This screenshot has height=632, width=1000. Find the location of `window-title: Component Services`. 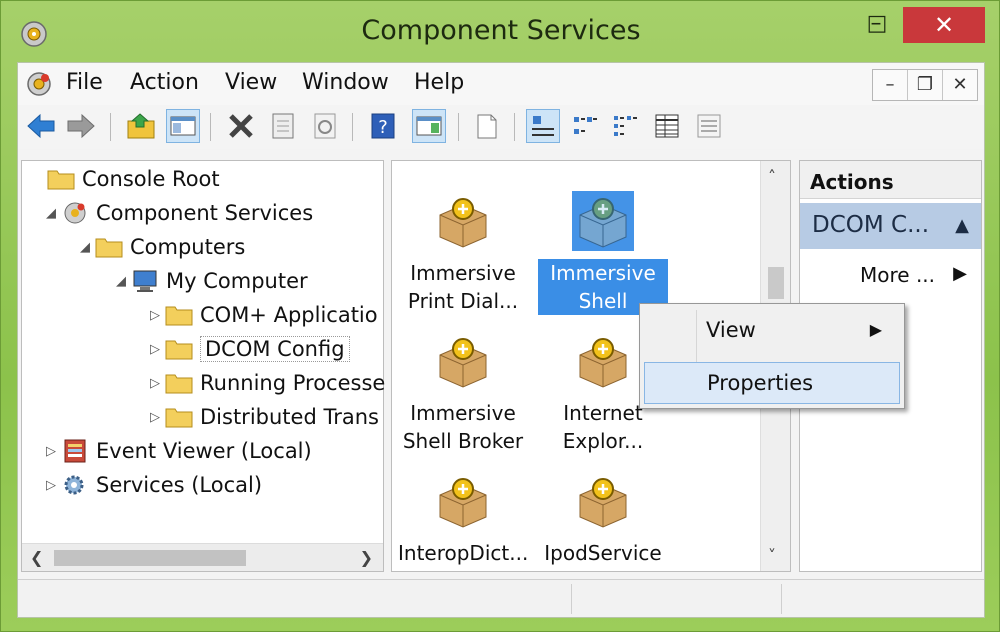

window-title: Component Services is located at coordinates (501, 30).